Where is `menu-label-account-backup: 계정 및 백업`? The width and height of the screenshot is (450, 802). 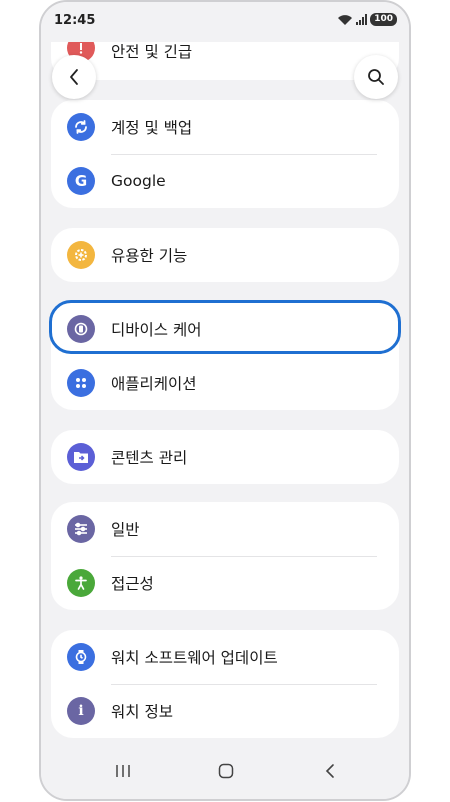
menu-label-account-backup: 계정 및 백업 is located at coordinates (152, 128).